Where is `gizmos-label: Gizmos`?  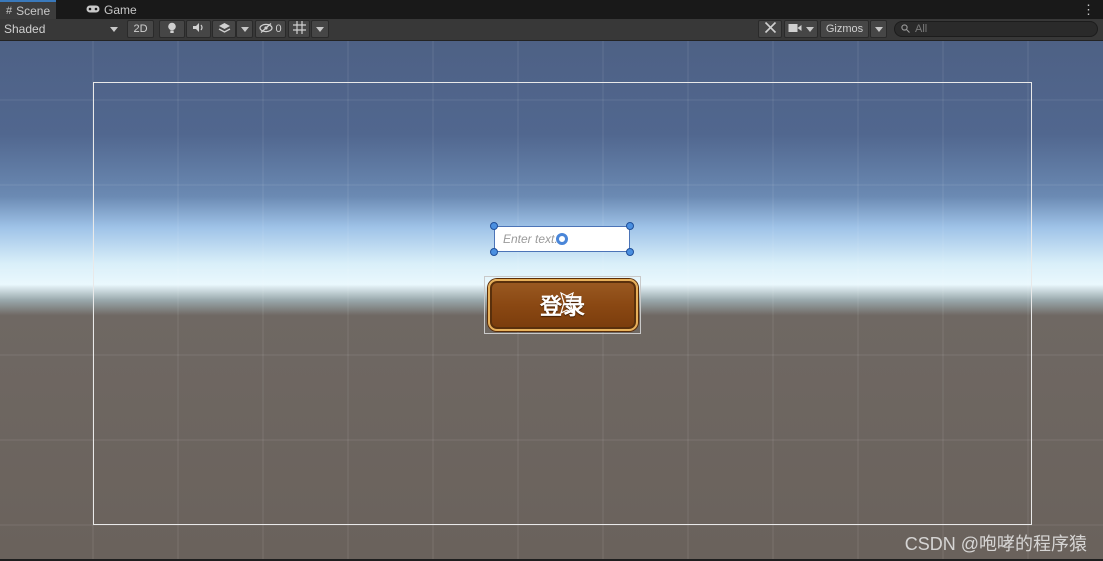 gizmos-label: Gizmos is located at coordinates (844, 29).